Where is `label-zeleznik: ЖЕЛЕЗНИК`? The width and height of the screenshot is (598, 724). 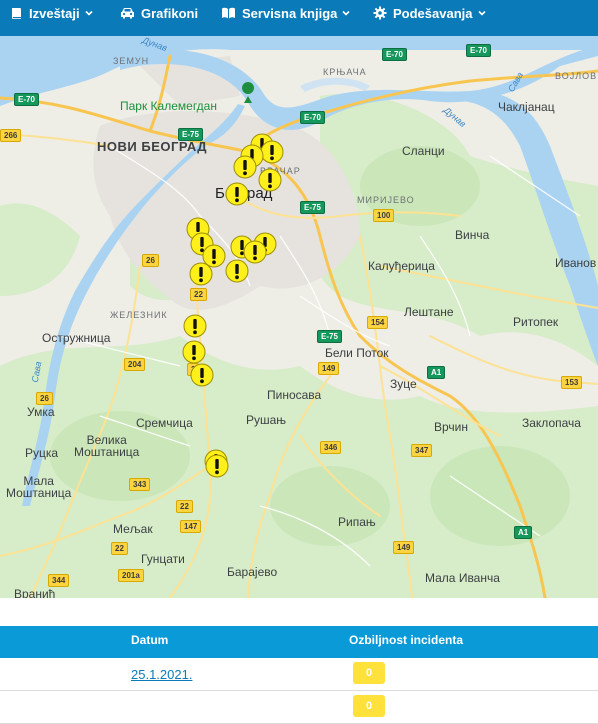
label-zeleznik: ЖЕЛЕЗНИК is located at coordinates (139, 315).